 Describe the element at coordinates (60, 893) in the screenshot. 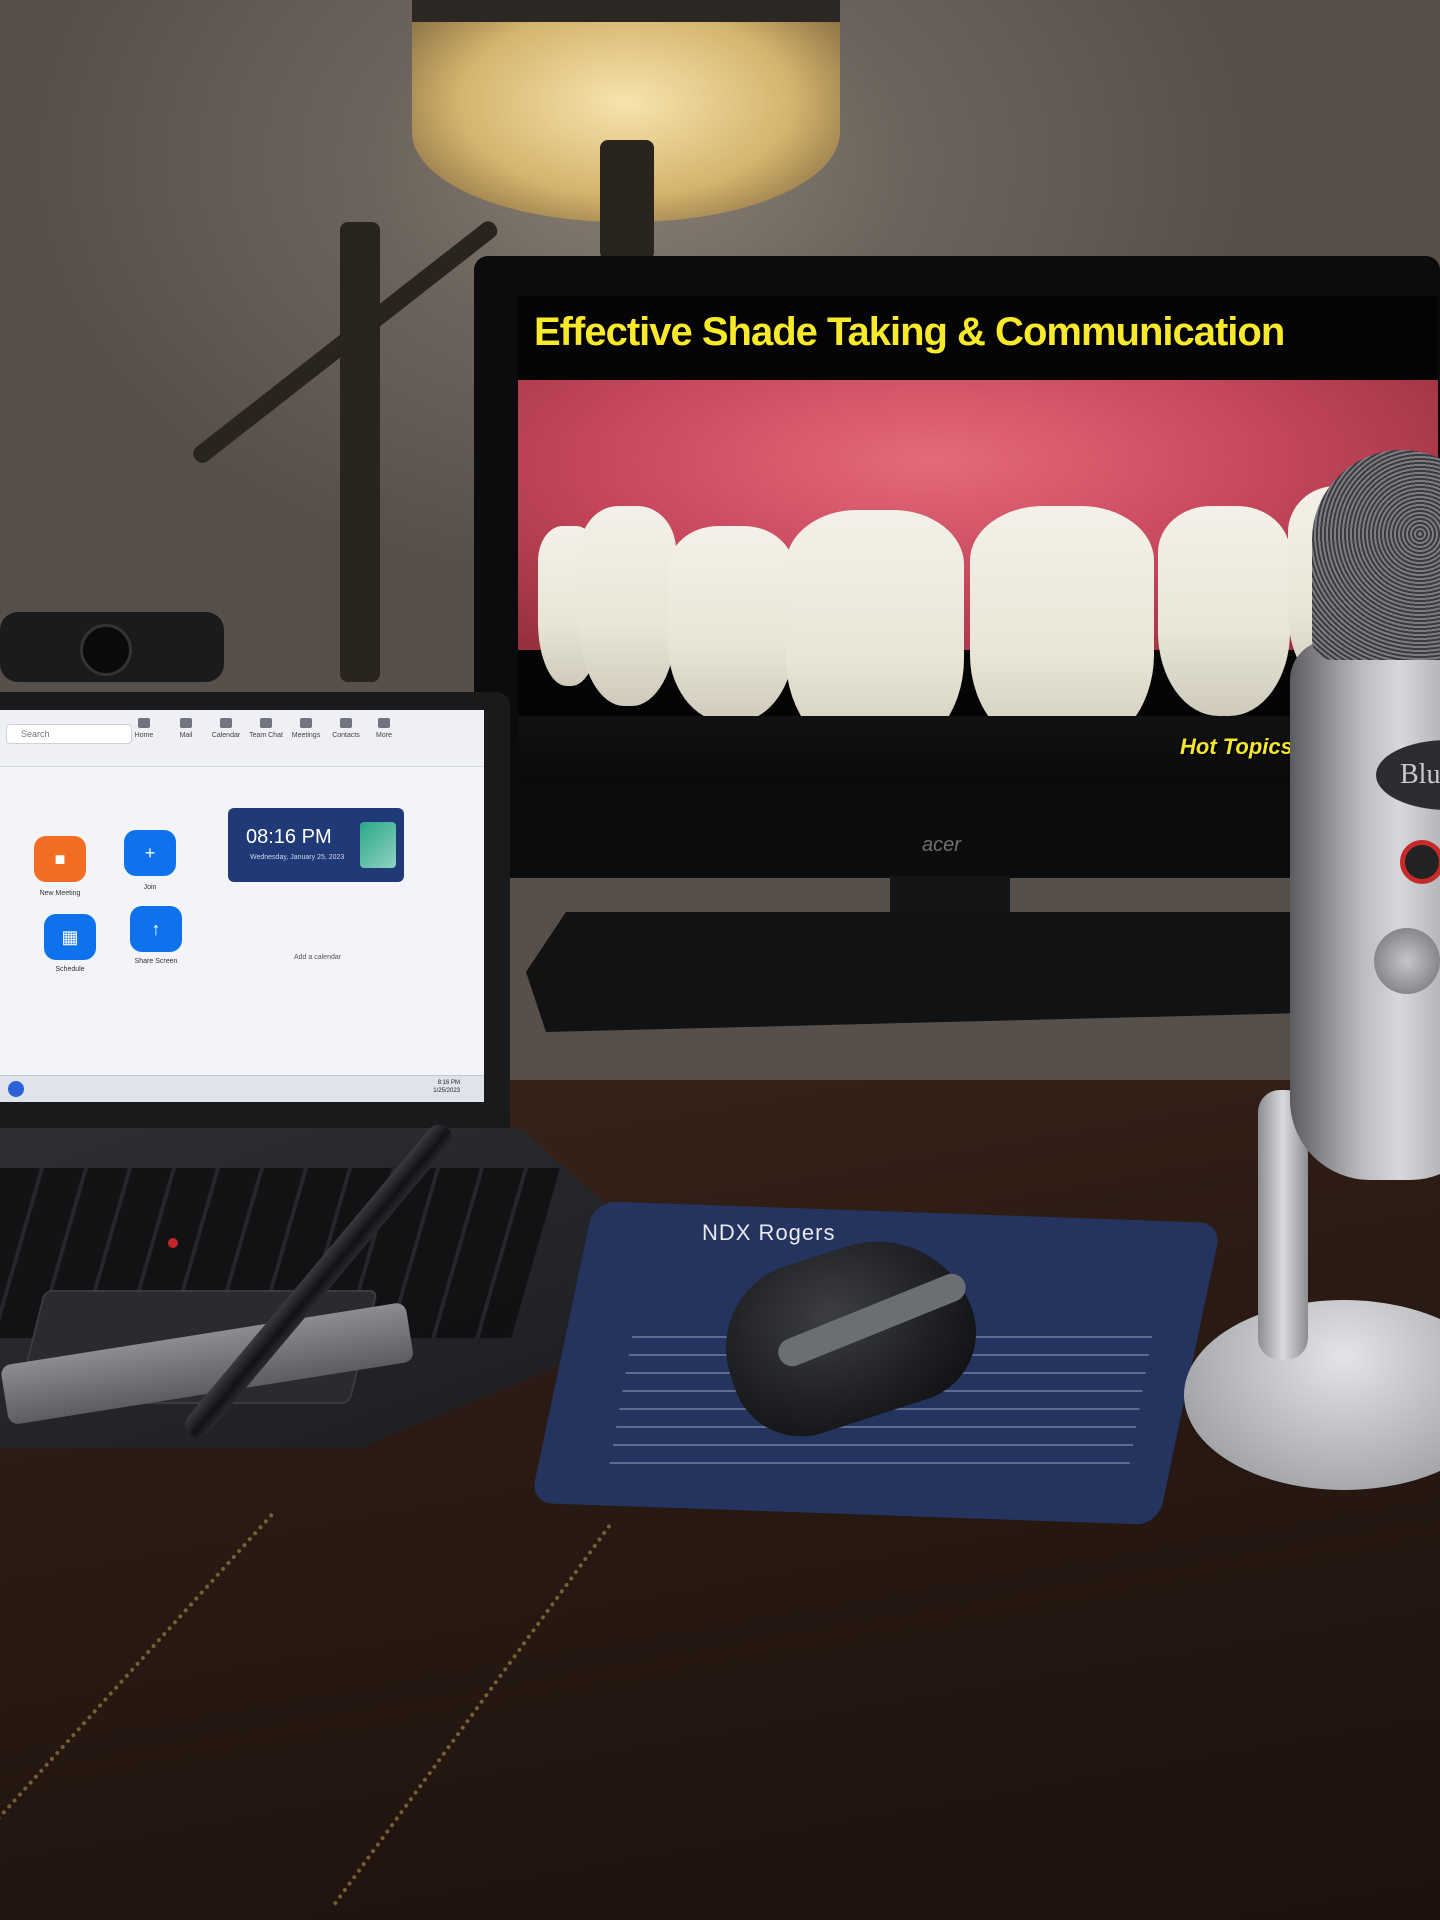

I see `new-meeting-label: New Meeting` at that location.